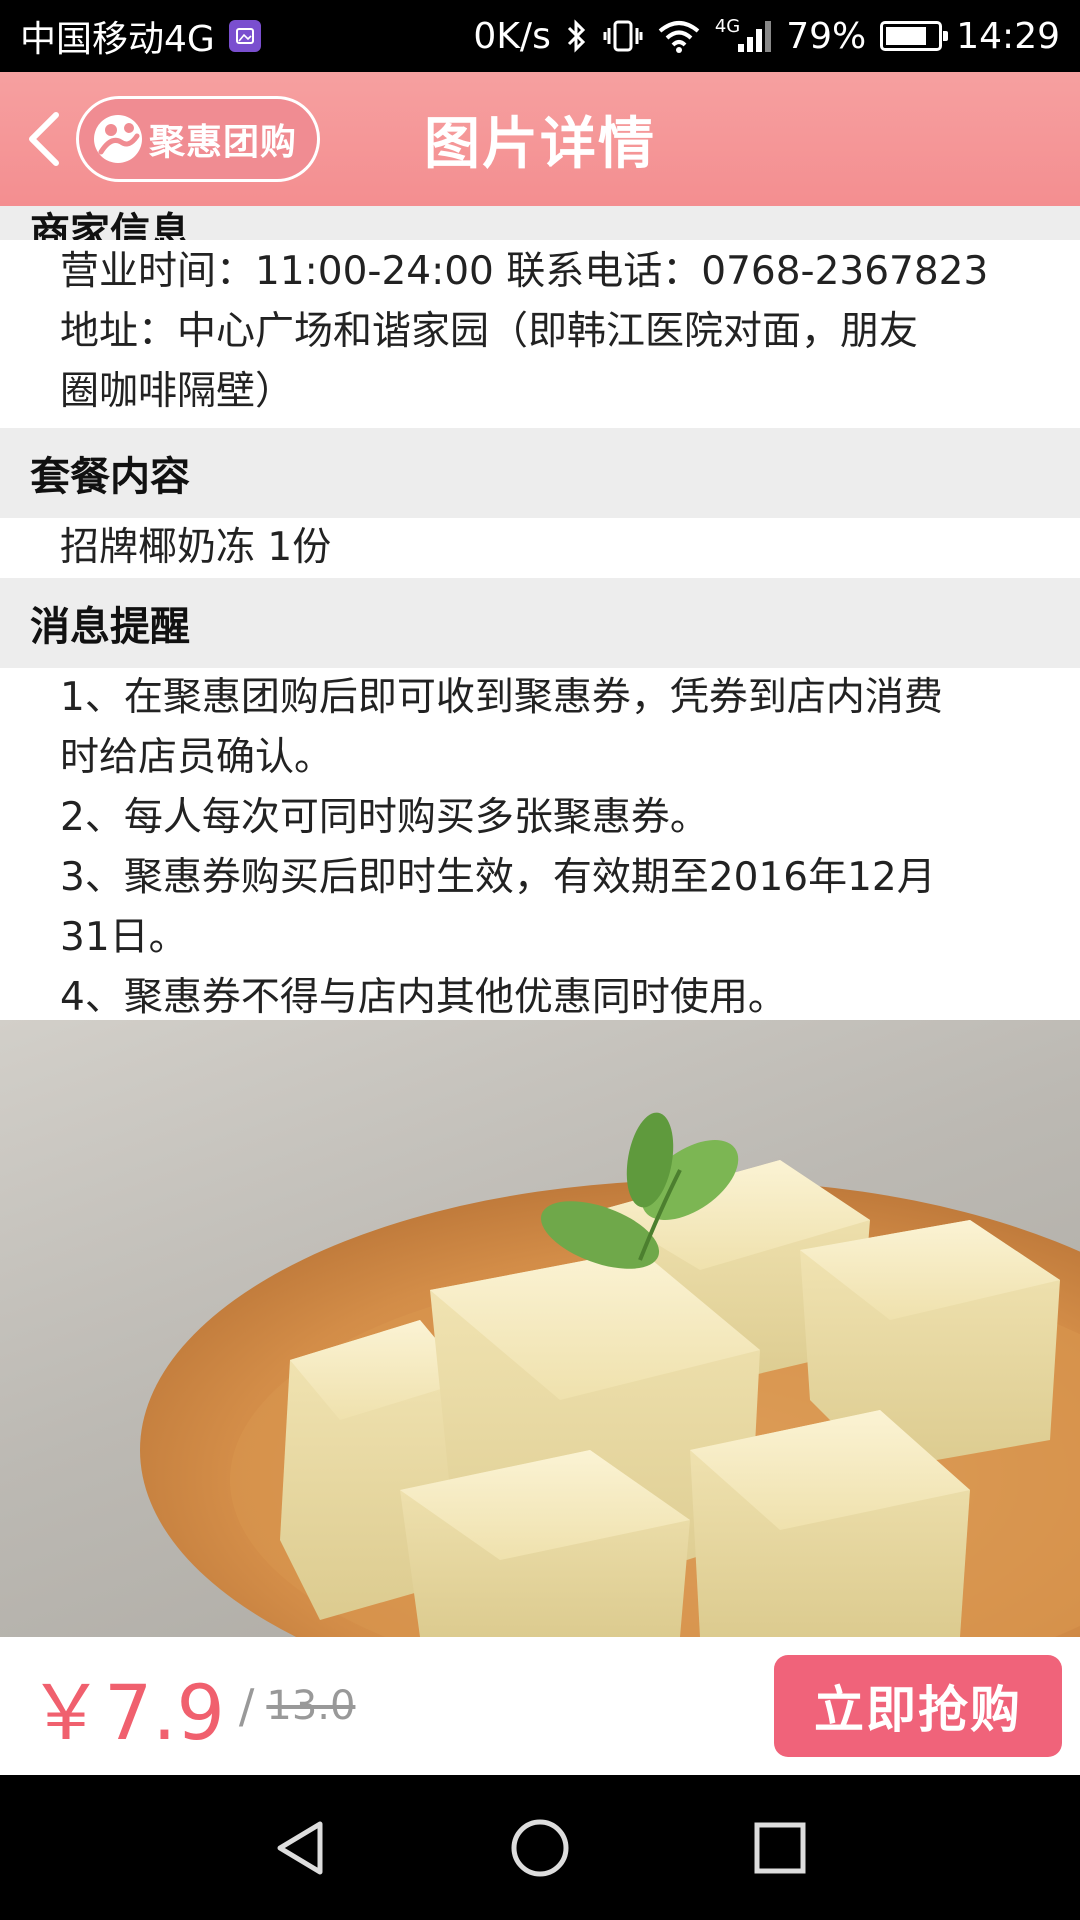 This screenshot has height=1920, width=1080. Describe the element at coordinates (512, 36) in the screenshot. I see `net-speed: 0K/s` at that location.